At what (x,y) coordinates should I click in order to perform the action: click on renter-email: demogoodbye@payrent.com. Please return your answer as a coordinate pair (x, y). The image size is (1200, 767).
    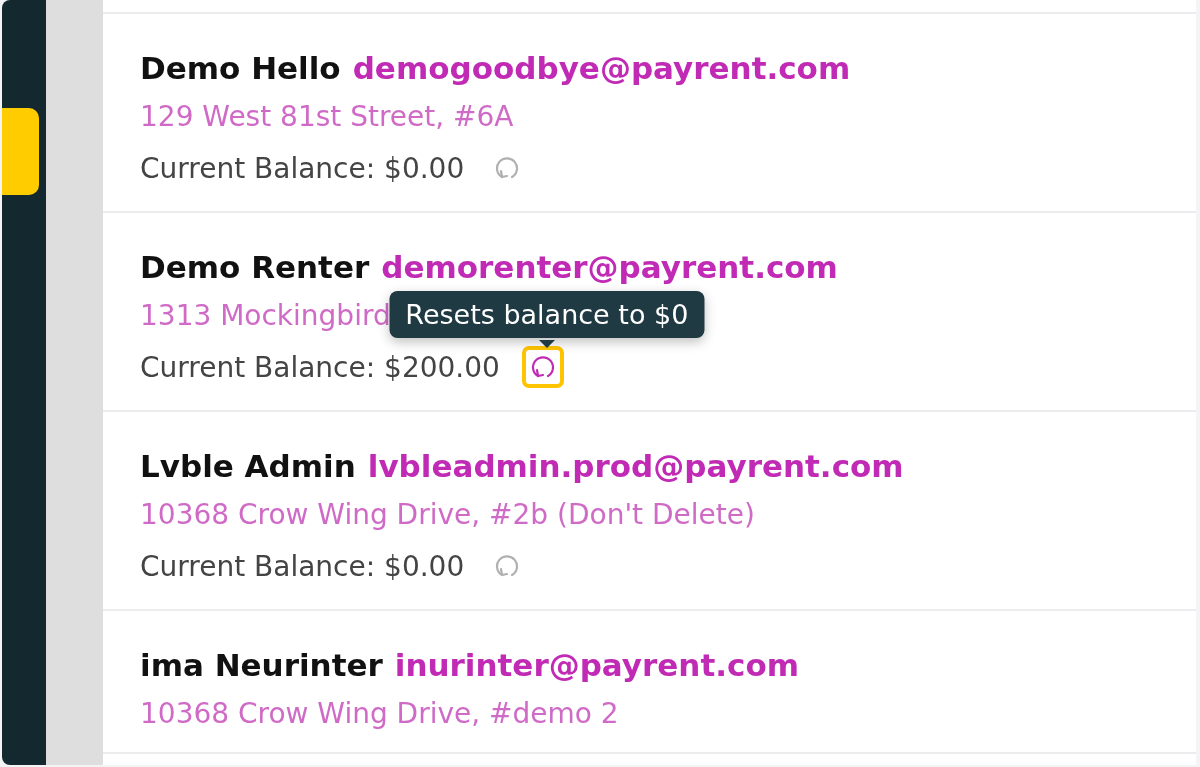
    Looking at the image, I should click on (601, 68).